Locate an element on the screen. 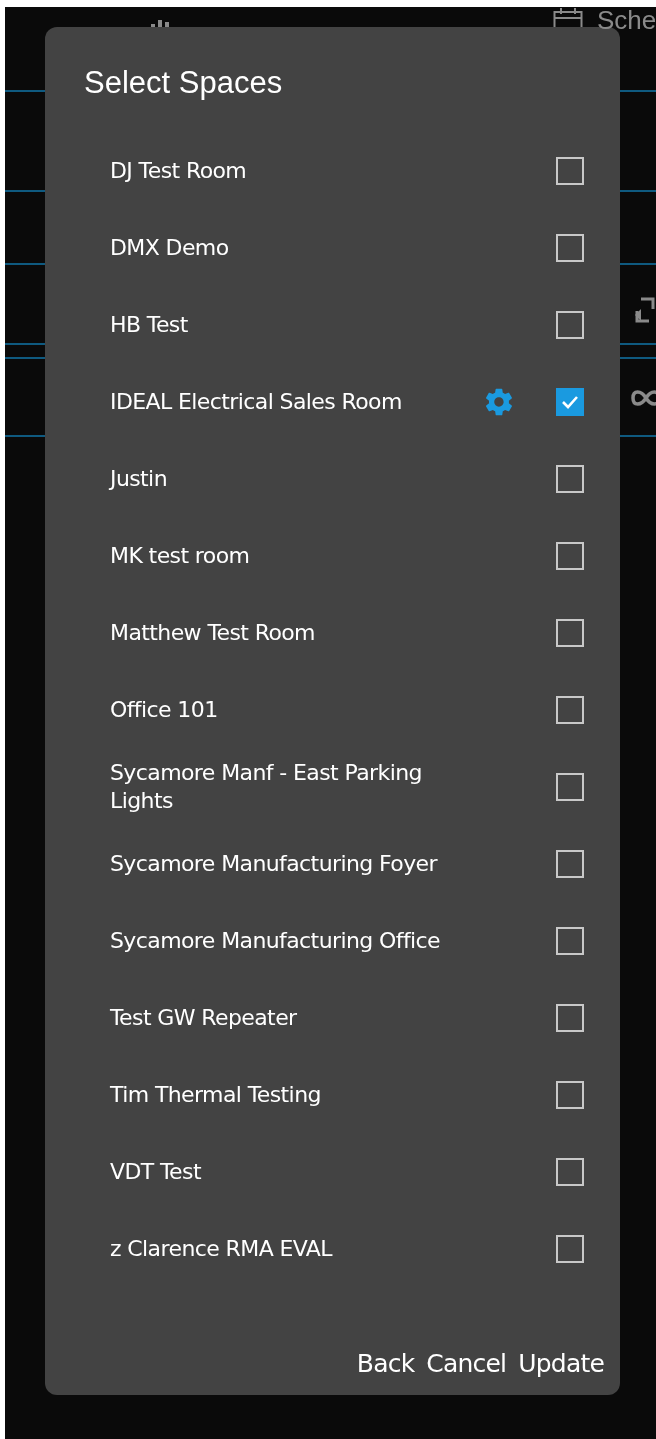 This screenshot has height=1439, width=656. dialog-button: Back is located at coordinates (385, 1363).